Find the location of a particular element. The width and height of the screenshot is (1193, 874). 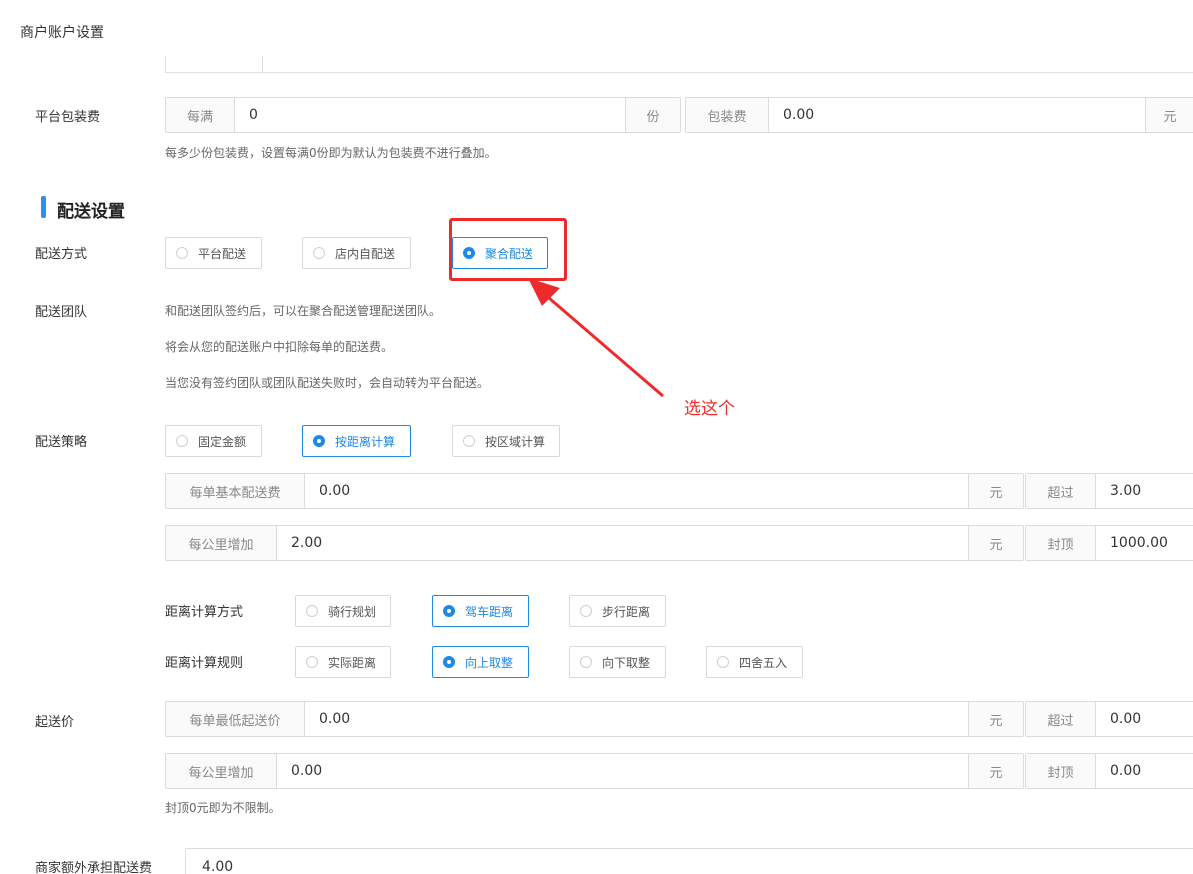

radio-label: 四舍五入 is located at coordinates (763, 662).